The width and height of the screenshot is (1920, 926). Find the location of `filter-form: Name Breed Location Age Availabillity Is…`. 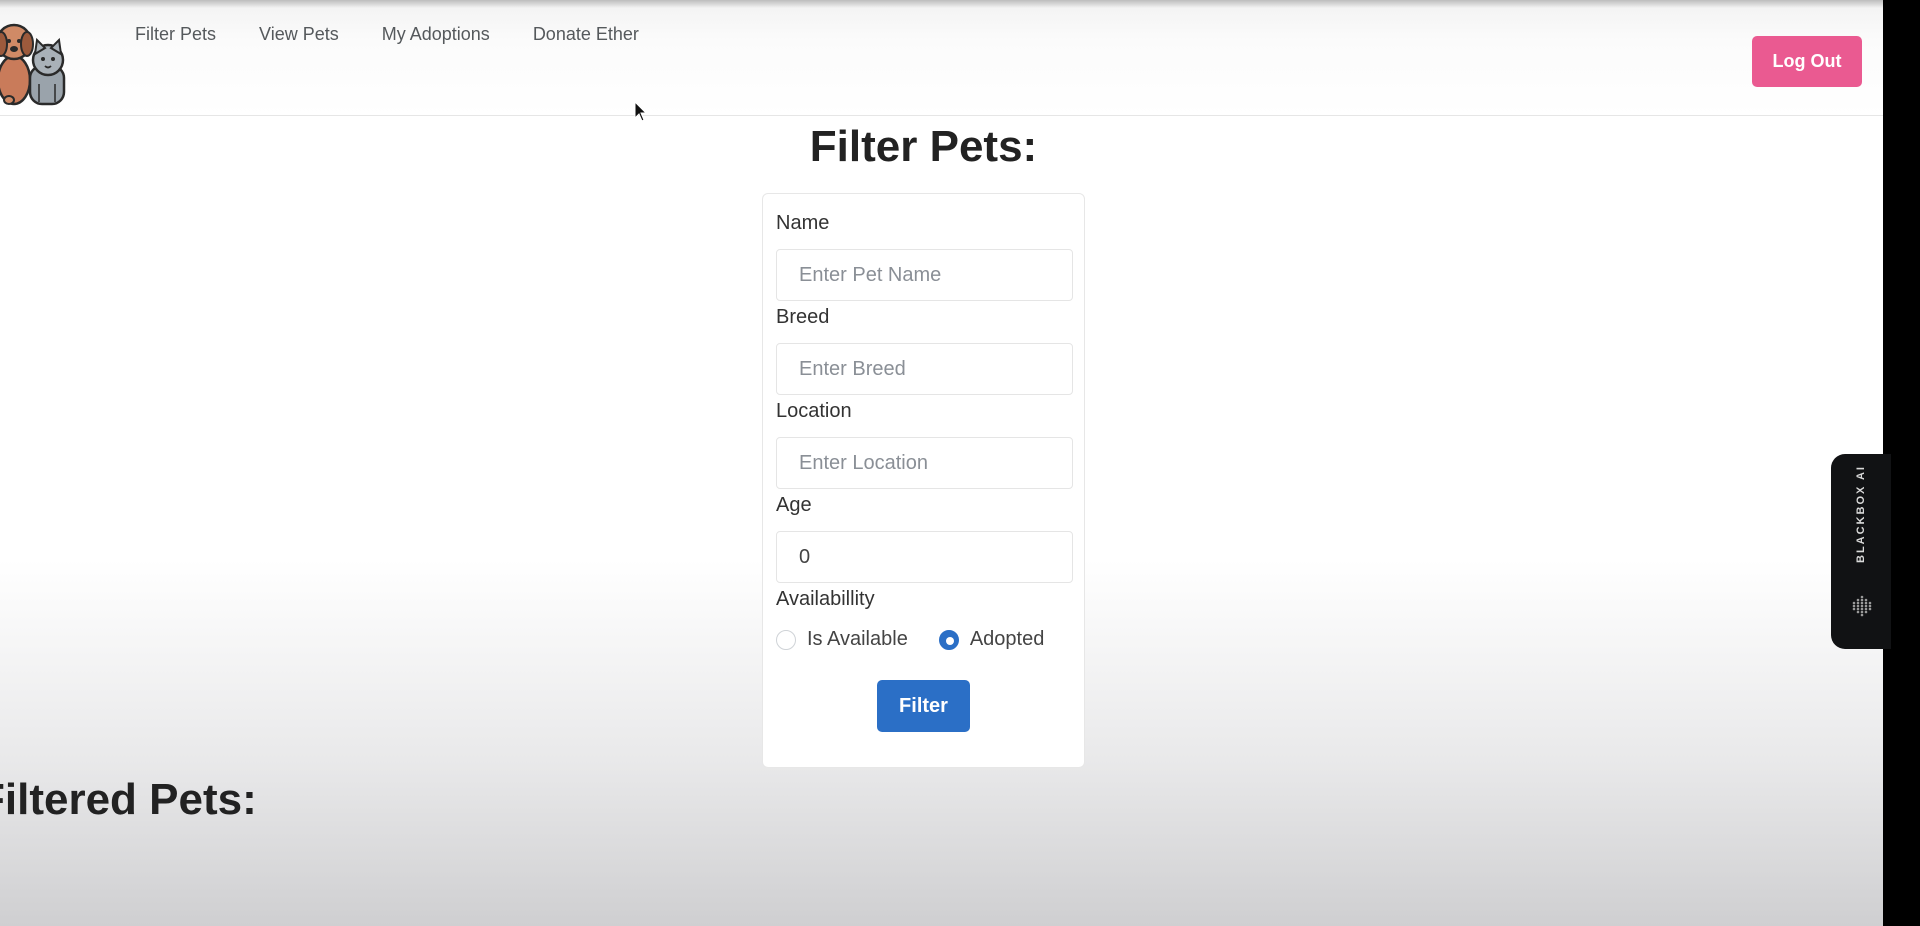

filter-form: Name Breed Location Age Availabillity Is… is located at coordinates (923, 480).